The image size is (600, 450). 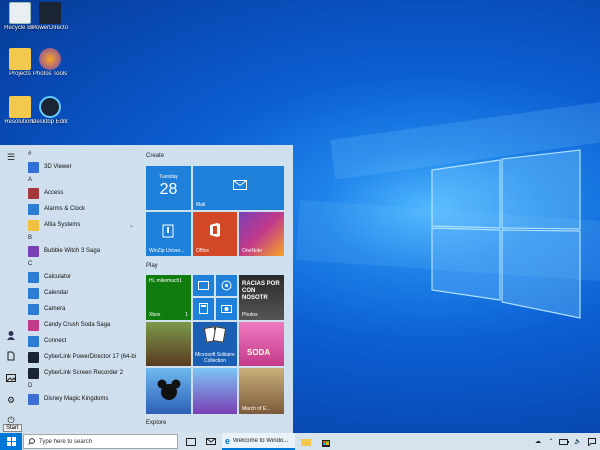 I want to click on app-list-section-header: A, so click(x=80, y=180).